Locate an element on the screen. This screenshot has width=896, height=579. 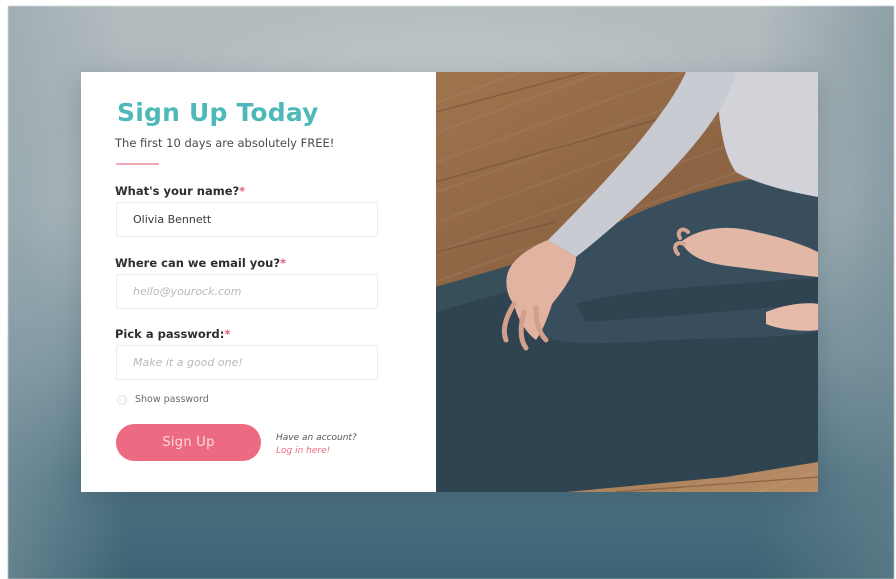
email-label-text: Where can we email you? is located at coordinates (198, 263).